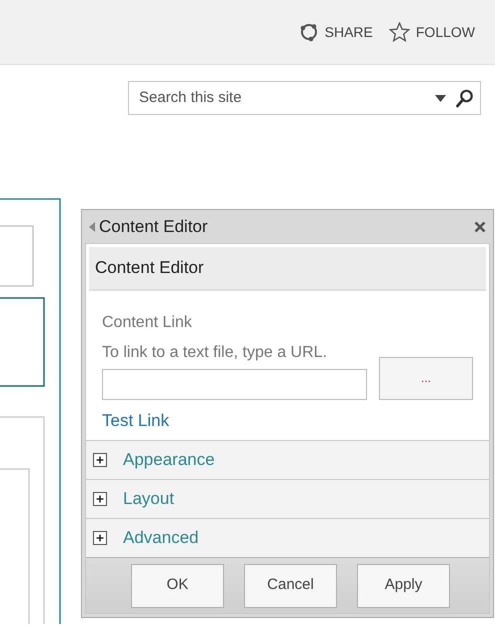  What do you see at coordinates (403, 586) in the screenshot?
I see `dialog-button: Apply` at bounding box center [403, 586].